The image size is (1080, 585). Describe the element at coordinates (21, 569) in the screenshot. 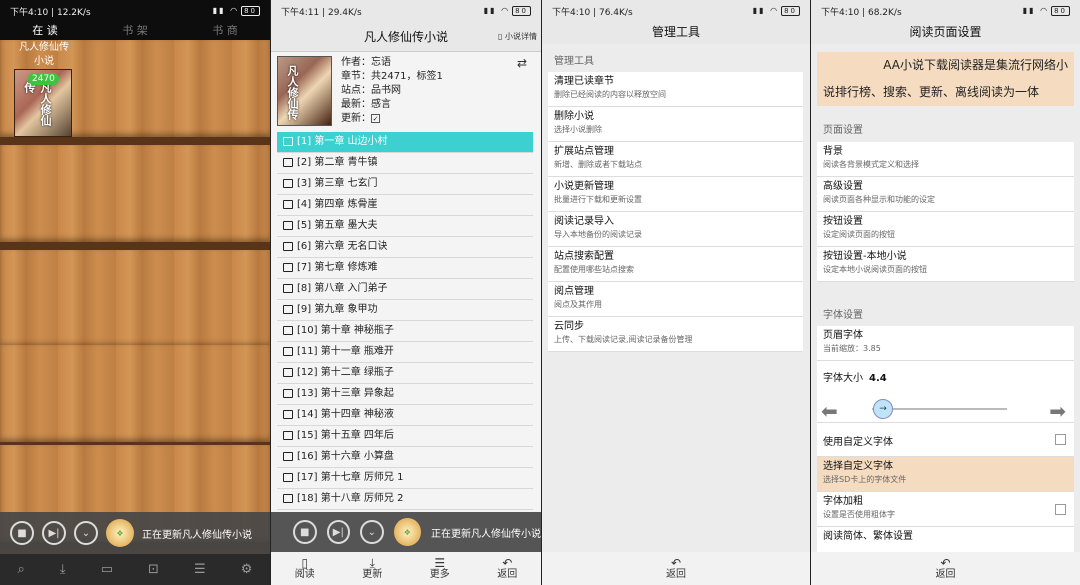

I see `search-icon: ⌕` at that location.